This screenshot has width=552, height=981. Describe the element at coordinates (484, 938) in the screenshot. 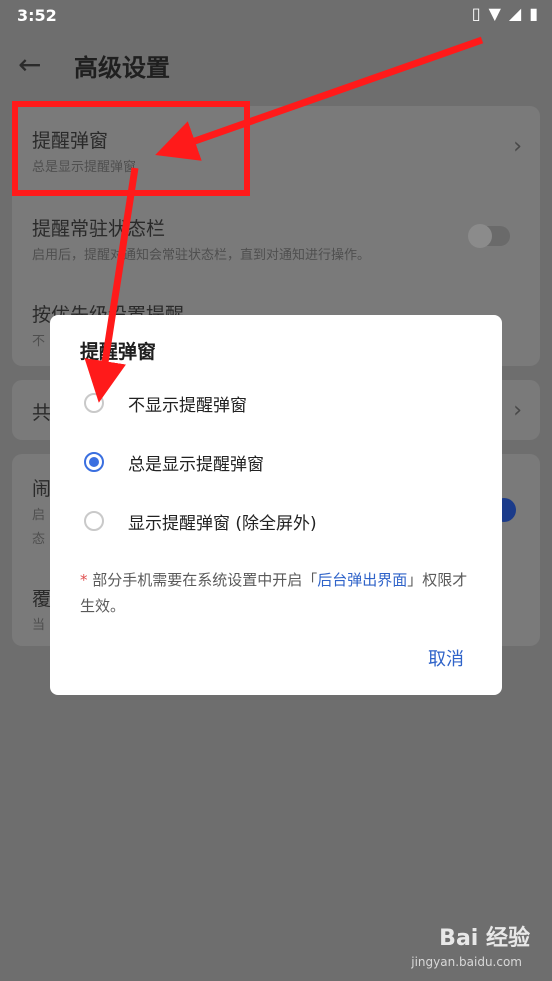

I see `baidu-watermark: Bai 经验` at that location.